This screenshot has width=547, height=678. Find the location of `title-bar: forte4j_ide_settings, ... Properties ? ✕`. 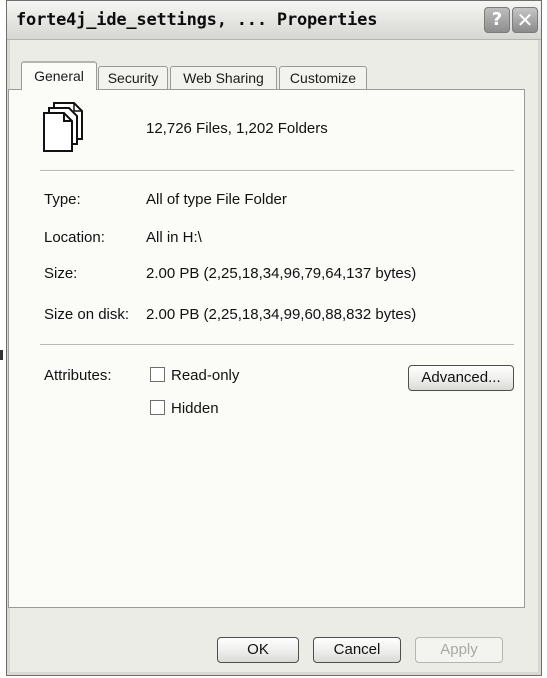

title-bar: forte4j_ide_settings, ... Properties ? ✕ is located at coordinates (274, 20).